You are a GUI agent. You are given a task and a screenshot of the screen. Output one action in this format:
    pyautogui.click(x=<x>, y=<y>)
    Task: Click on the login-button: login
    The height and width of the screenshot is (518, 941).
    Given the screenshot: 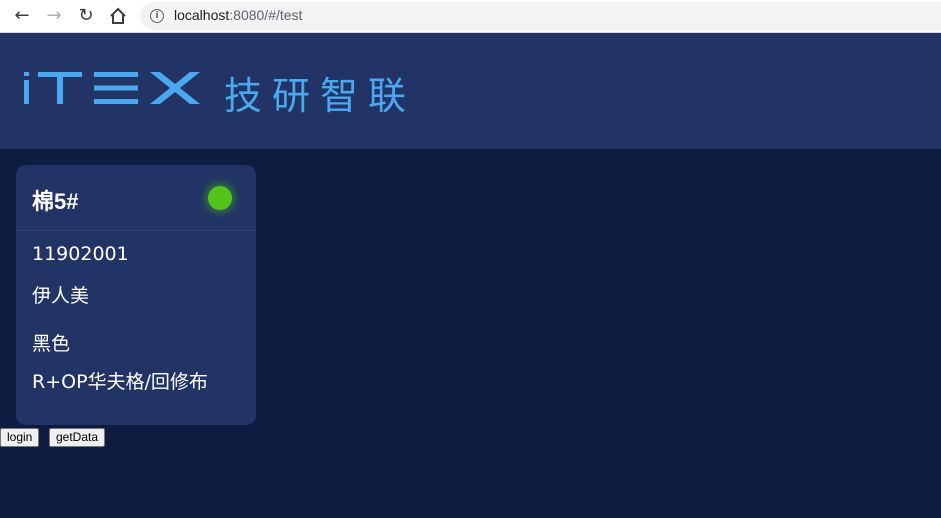 What is the action you would take?
    pyautogui.click(x=20, y=437)
    